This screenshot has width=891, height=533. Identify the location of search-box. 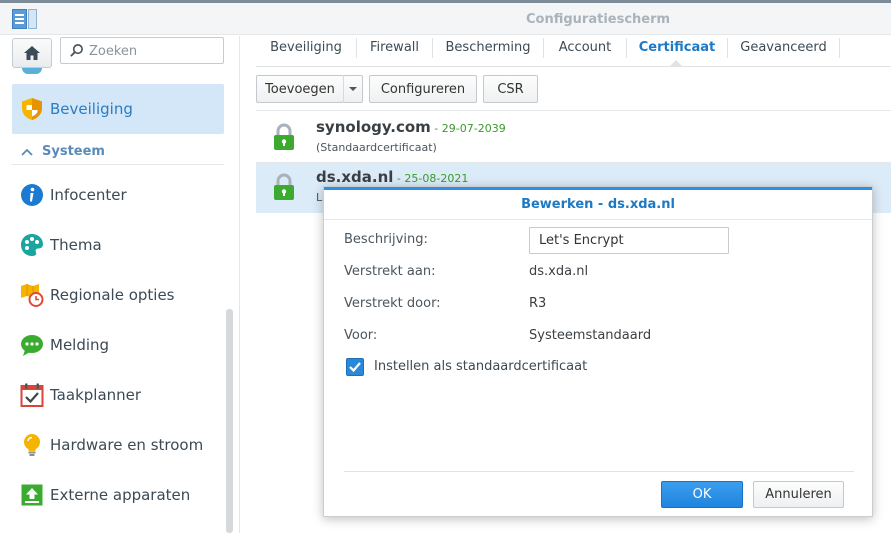
(142, 50).